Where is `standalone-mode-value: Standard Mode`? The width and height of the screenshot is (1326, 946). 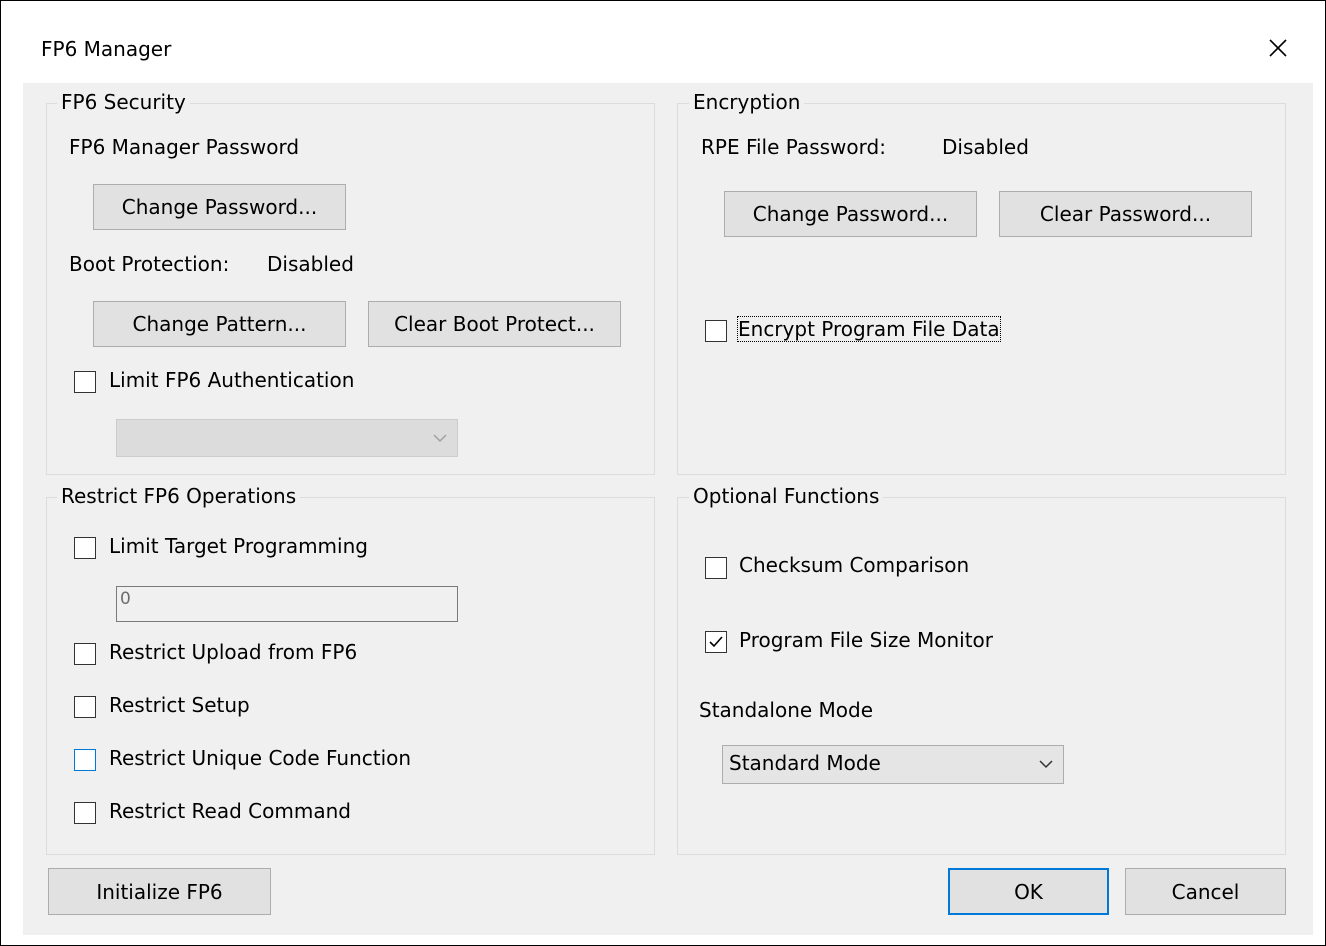
standalone-mode-value: Standard Mode is located at coordinates (805, 763).